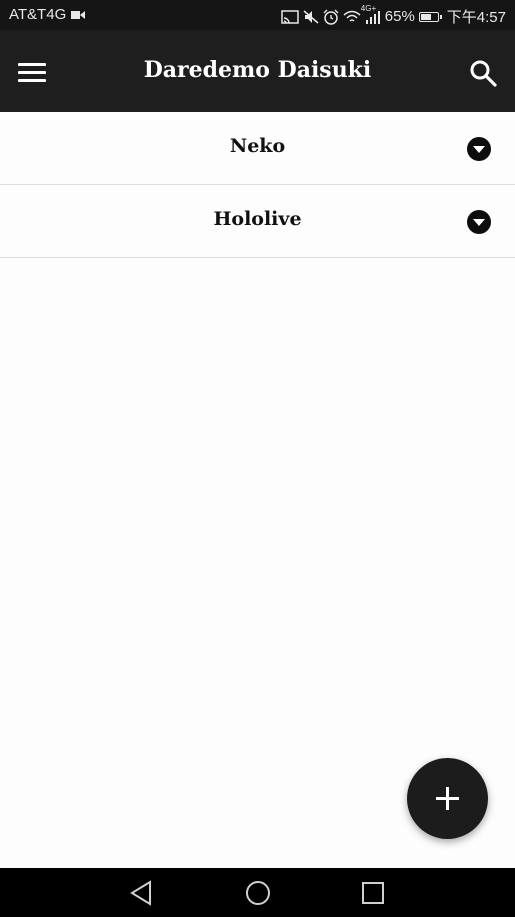 This screenshot has height=917, width=515. I want to click on list-item-label: Hololive, so click(257, 219).